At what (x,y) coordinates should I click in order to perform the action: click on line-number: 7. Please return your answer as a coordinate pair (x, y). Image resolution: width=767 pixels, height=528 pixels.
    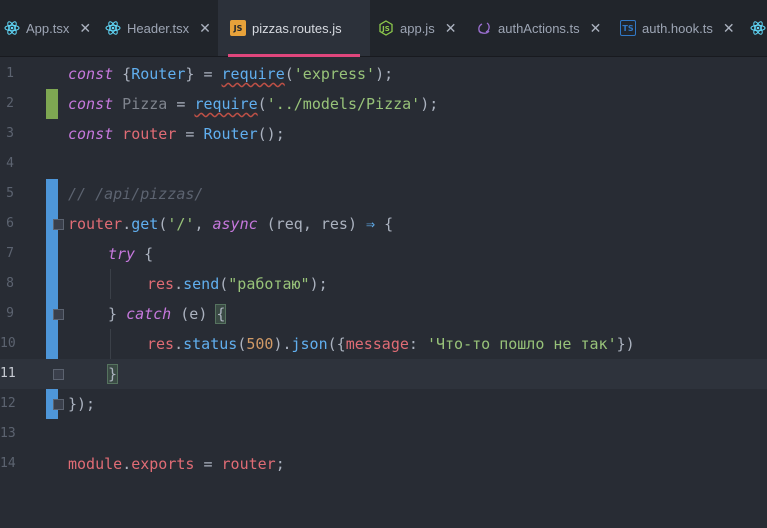
    Looking at the image, I should click on (10, 253).